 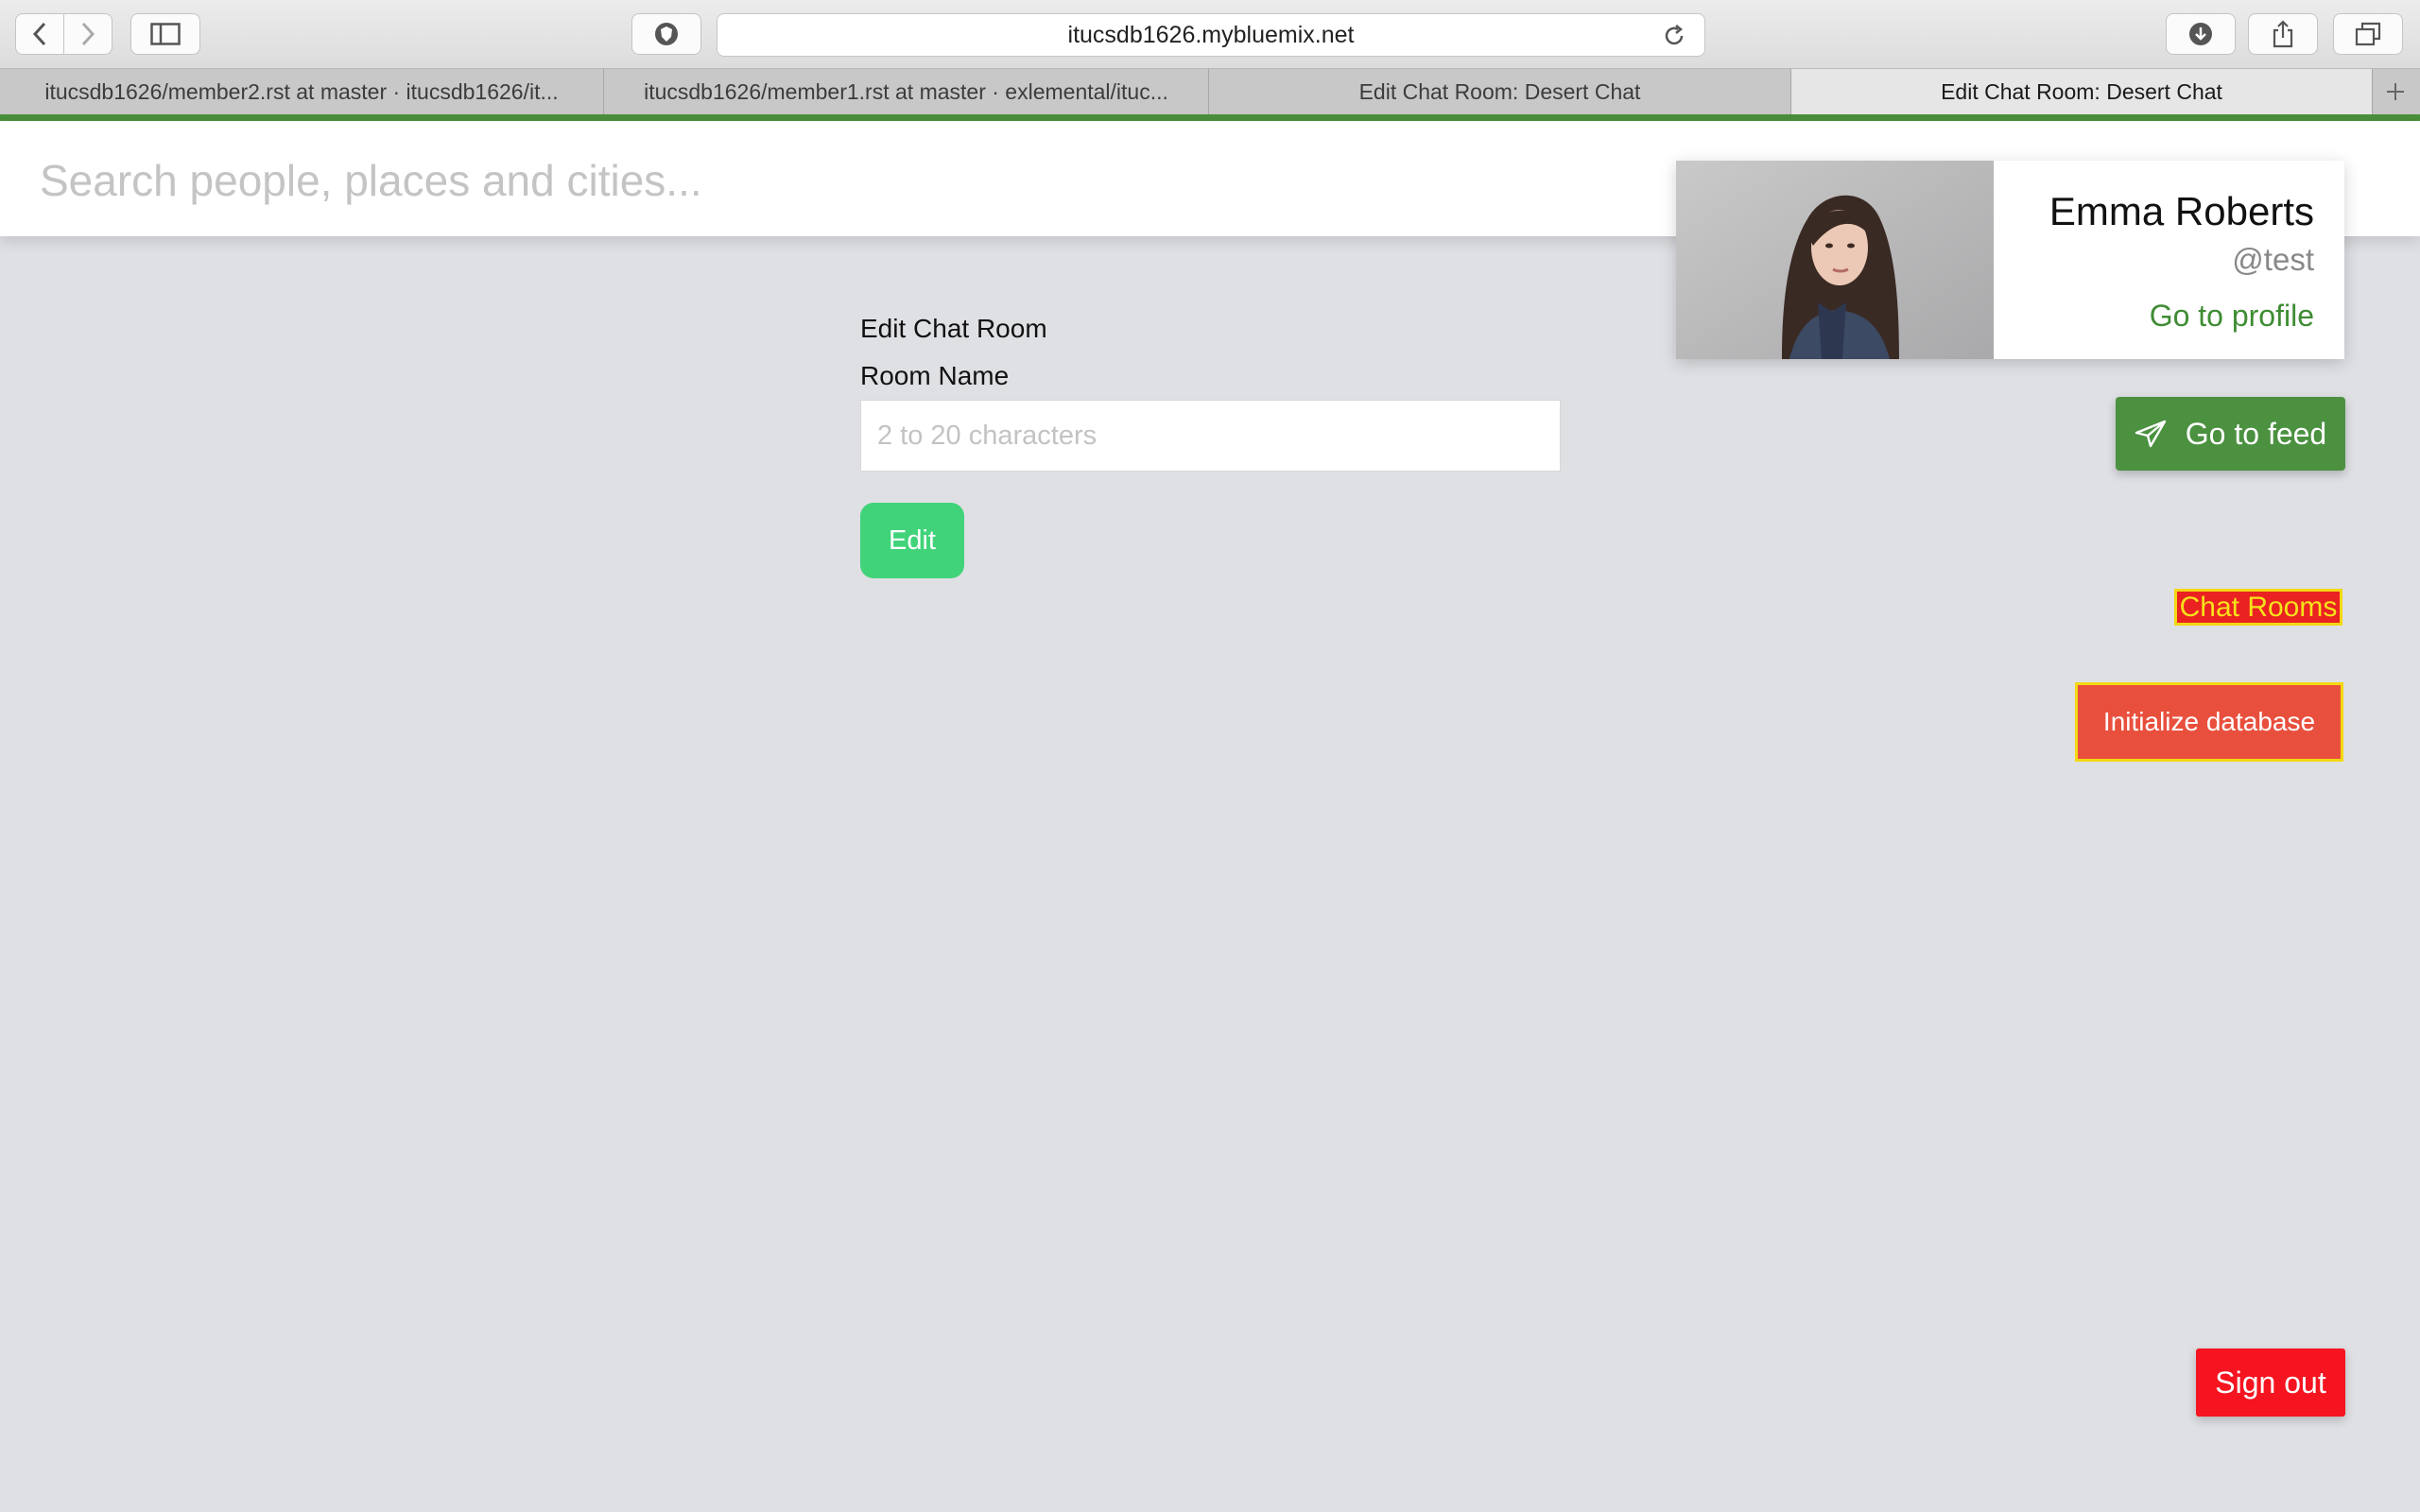 What do you see at coordinates (2010, 260) in the screenshot?
I see `profile-card: Emma Roberts @test Go to profile` at bounding box center [2010, 260].